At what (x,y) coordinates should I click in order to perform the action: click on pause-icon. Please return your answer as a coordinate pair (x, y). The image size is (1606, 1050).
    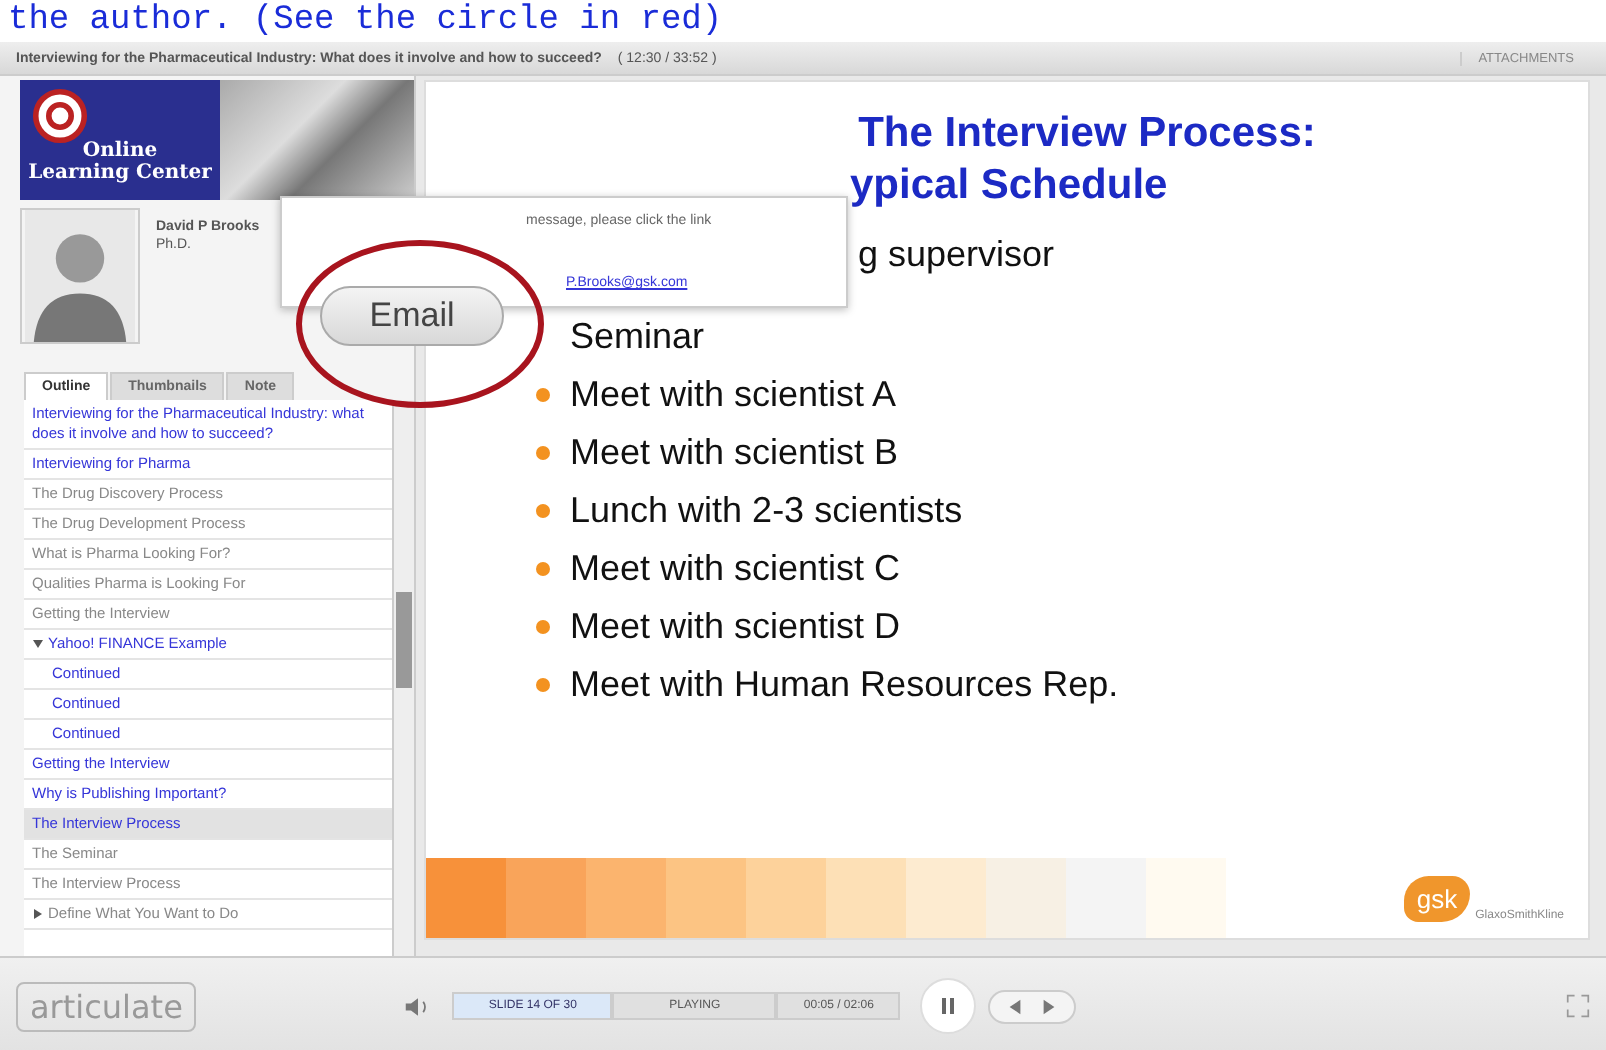
    Looking at the image, I should click on (948, 1006).